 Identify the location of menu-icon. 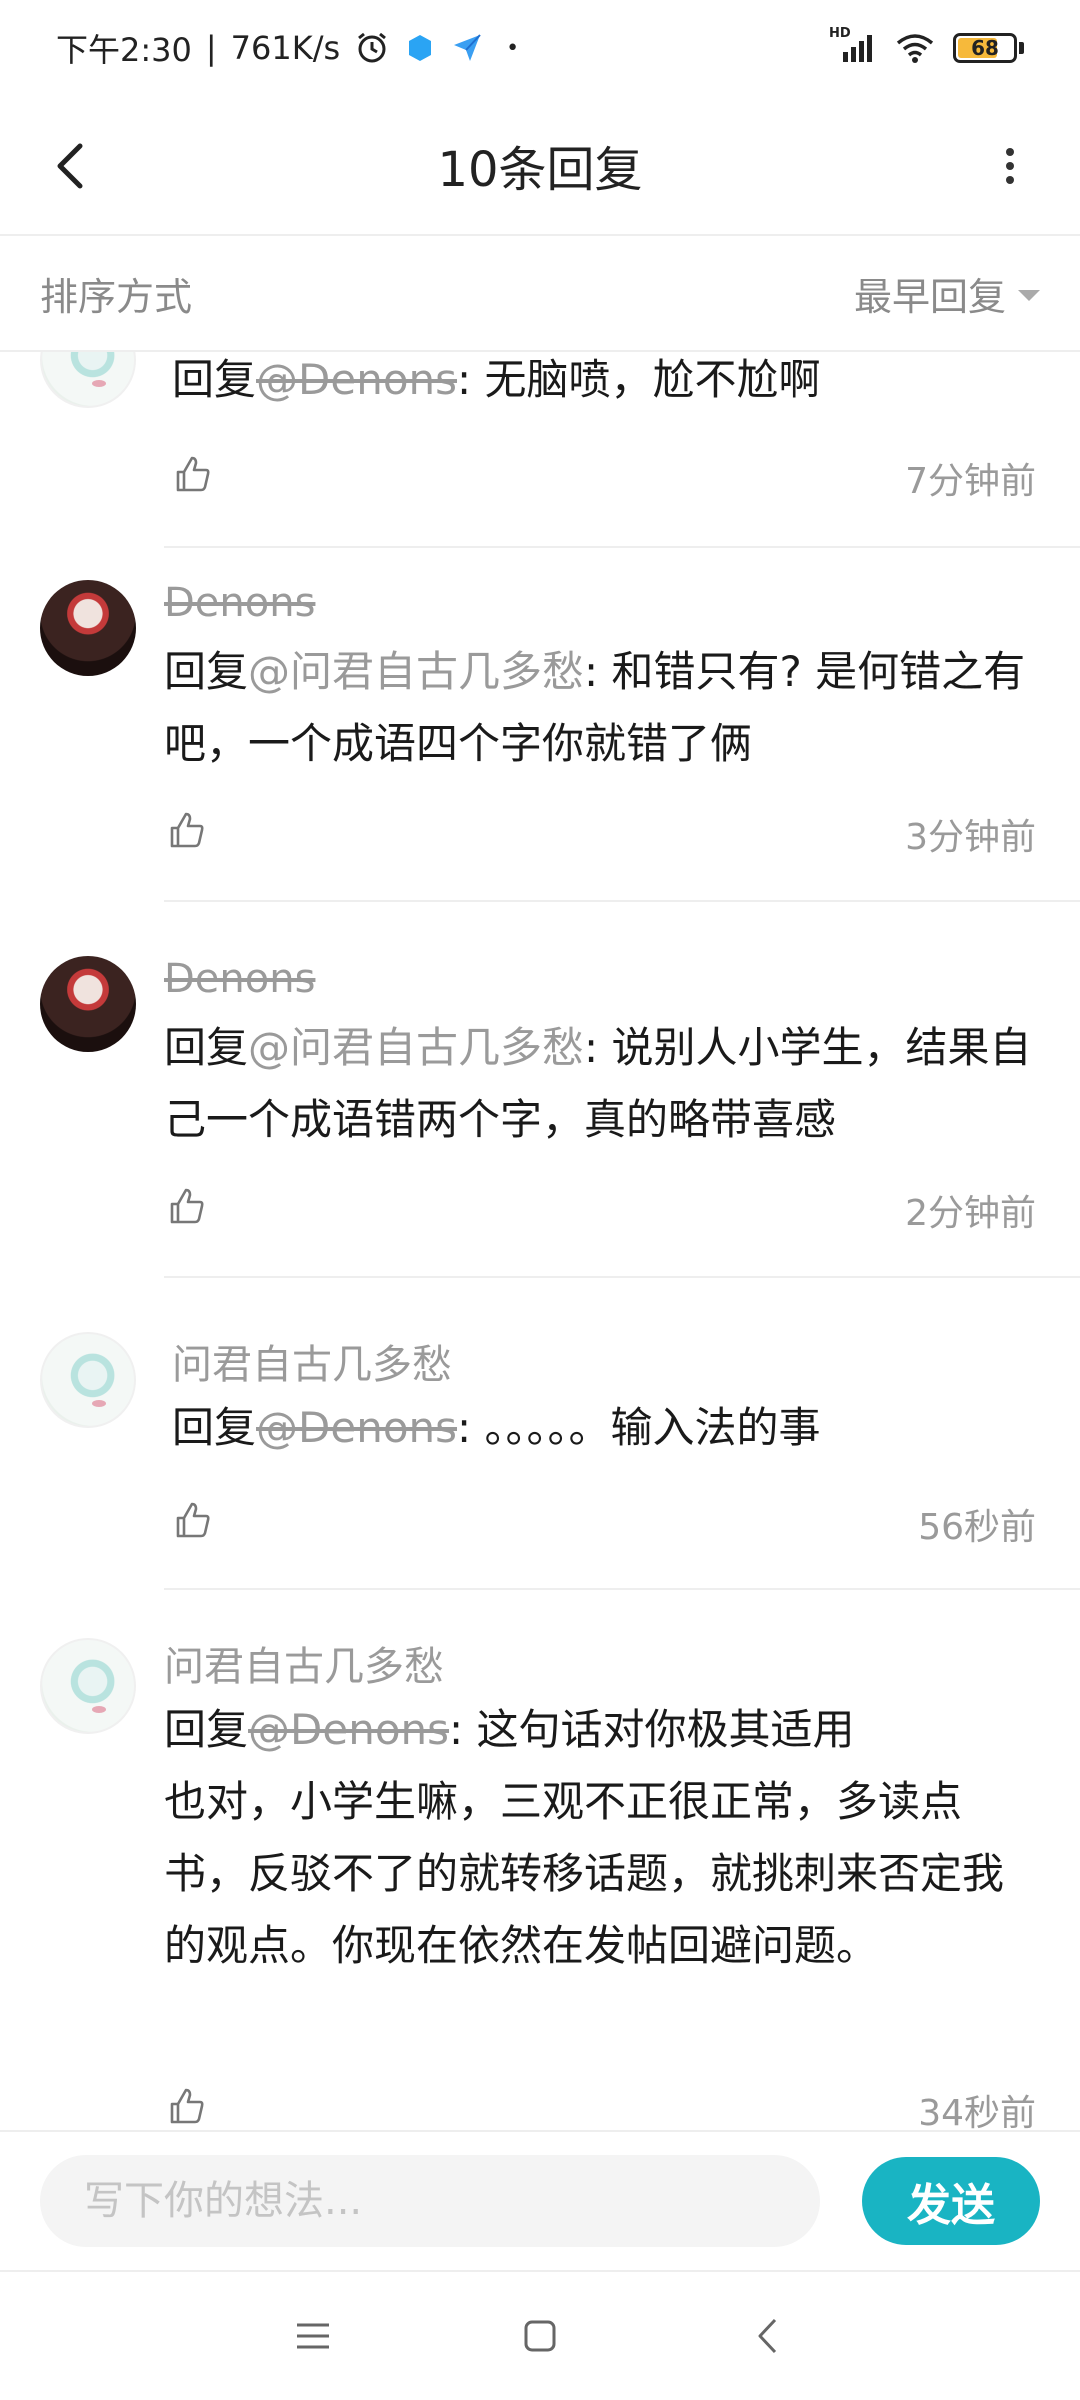
(313, 2336).